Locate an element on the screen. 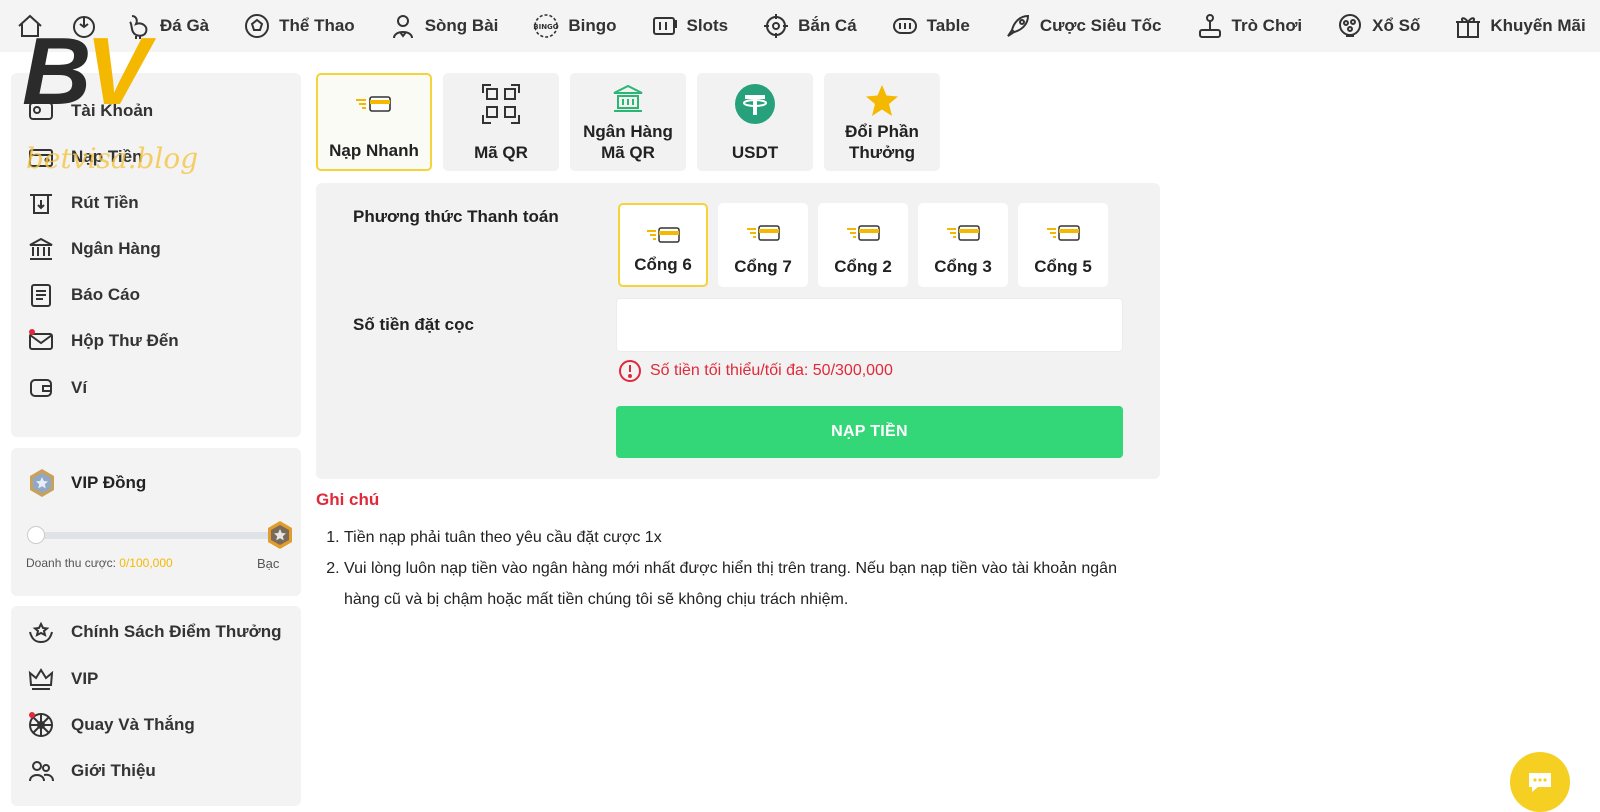 The height and width of the screenshot is (812, 1600). sidebar-item-label: Giới Thiệu is located at coordinates (113, 770).